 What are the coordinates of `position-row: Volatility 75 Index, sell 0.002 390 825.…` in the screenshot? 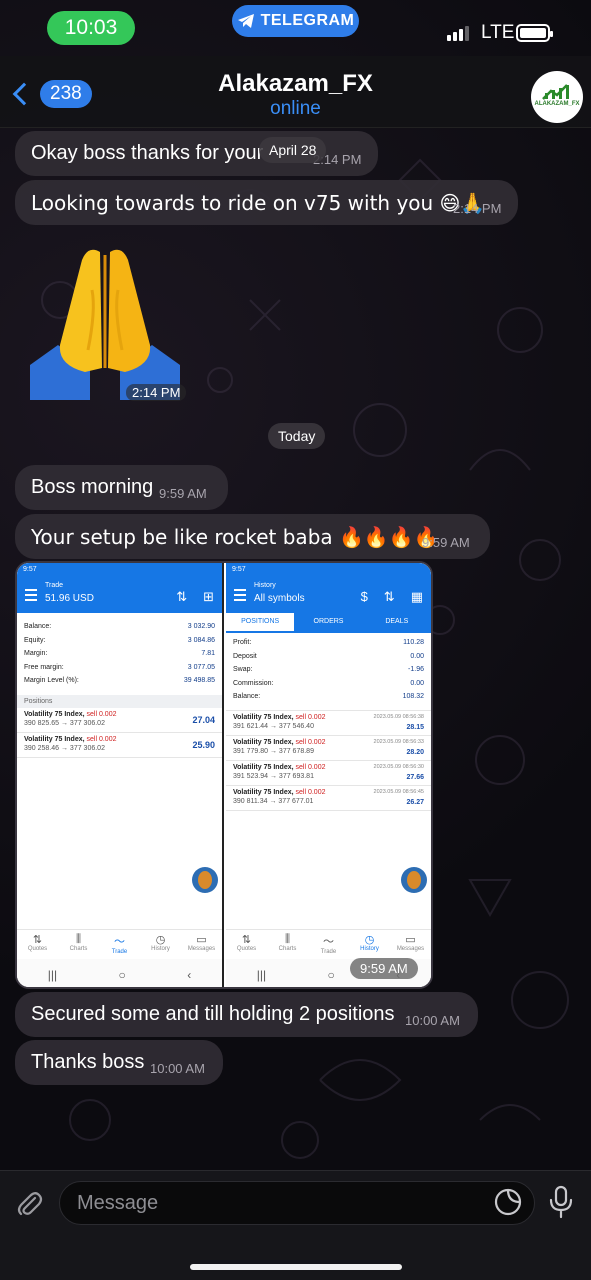 It's located at (119, 720).